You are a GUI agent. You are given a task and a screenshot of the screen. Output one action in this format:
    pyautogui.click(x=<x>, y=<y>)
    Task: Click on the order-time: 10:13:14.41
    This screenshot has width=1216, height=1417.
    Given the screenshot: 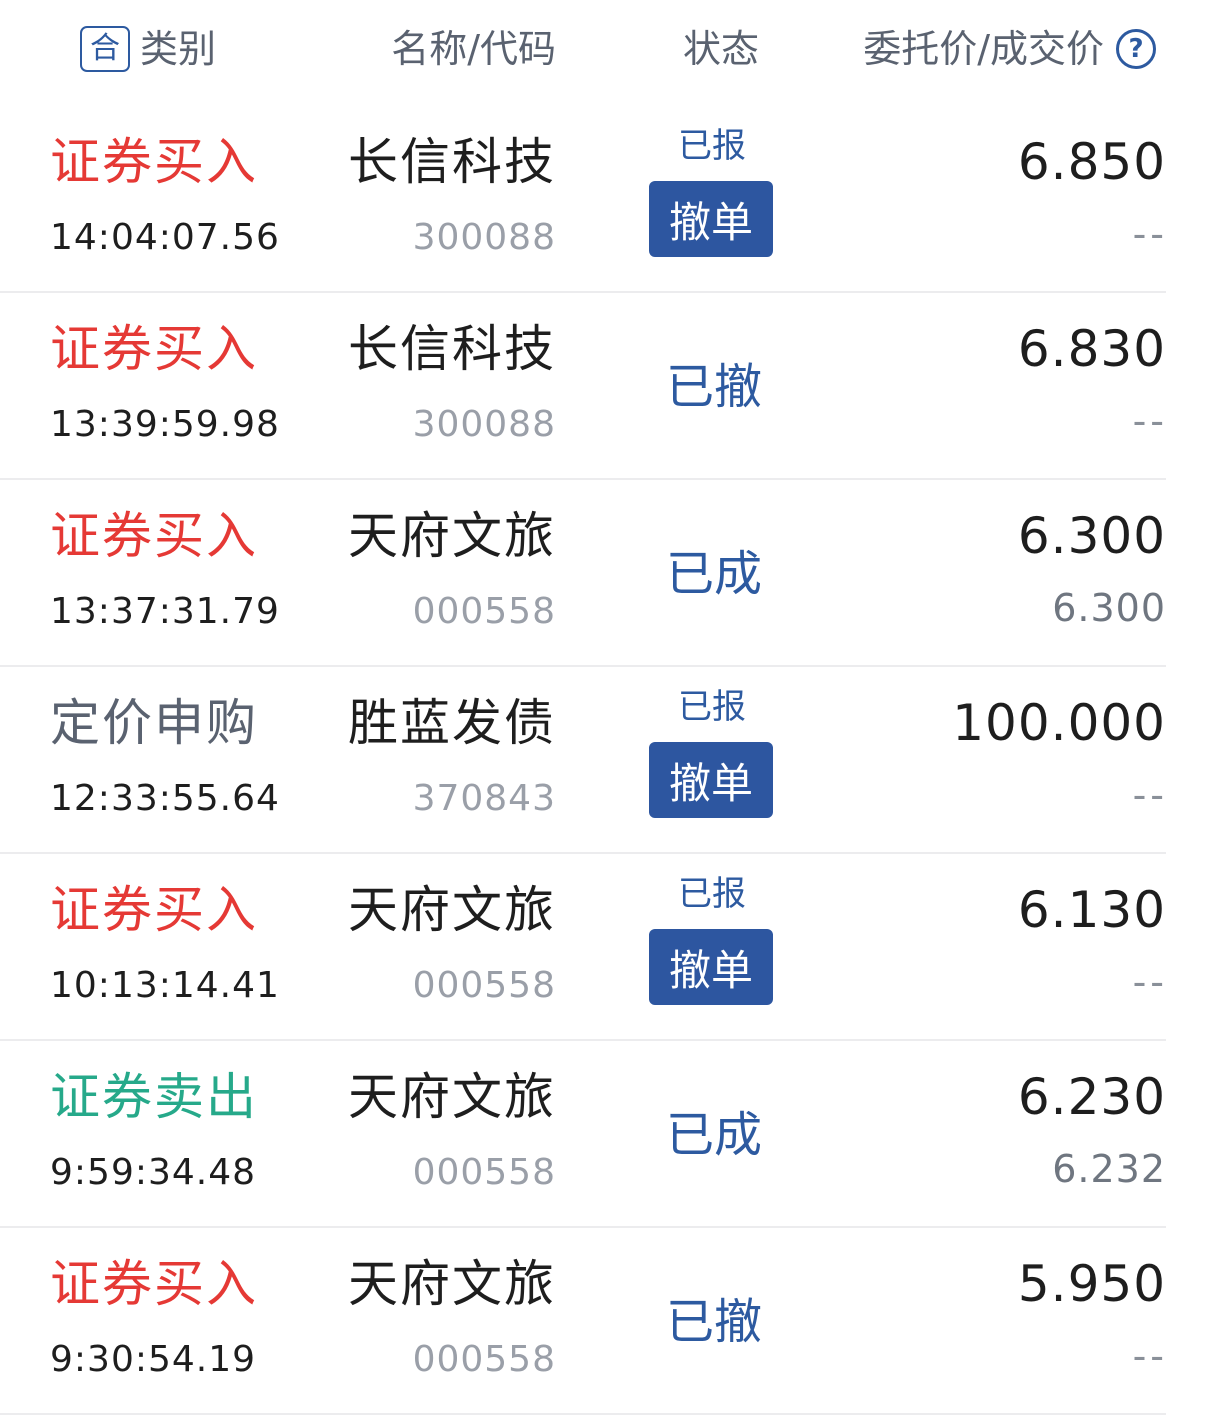 What is the action you would take?
    pyautogui.click(x=165, y=985)
    